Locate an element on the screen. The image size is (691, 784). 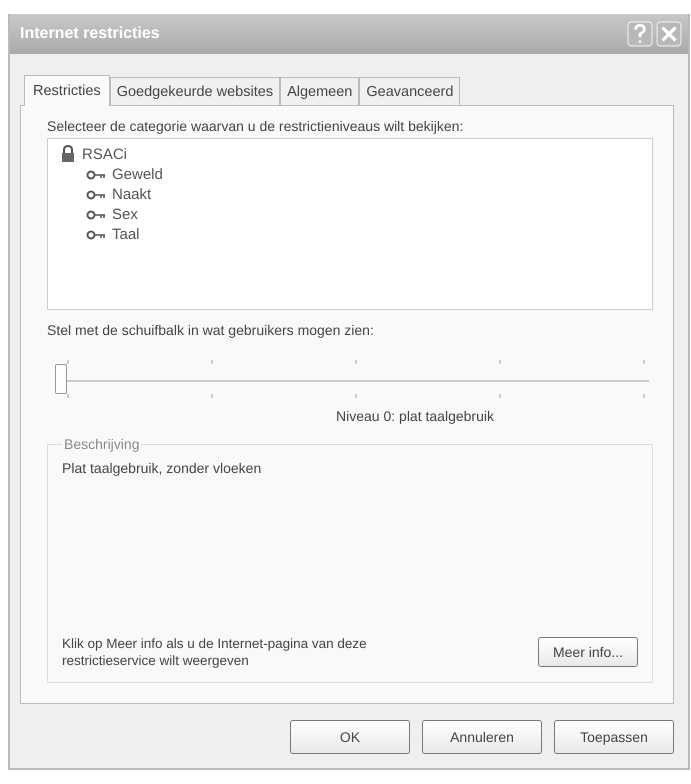
window-title: Internet restricties is located at coordinates (90, 34).